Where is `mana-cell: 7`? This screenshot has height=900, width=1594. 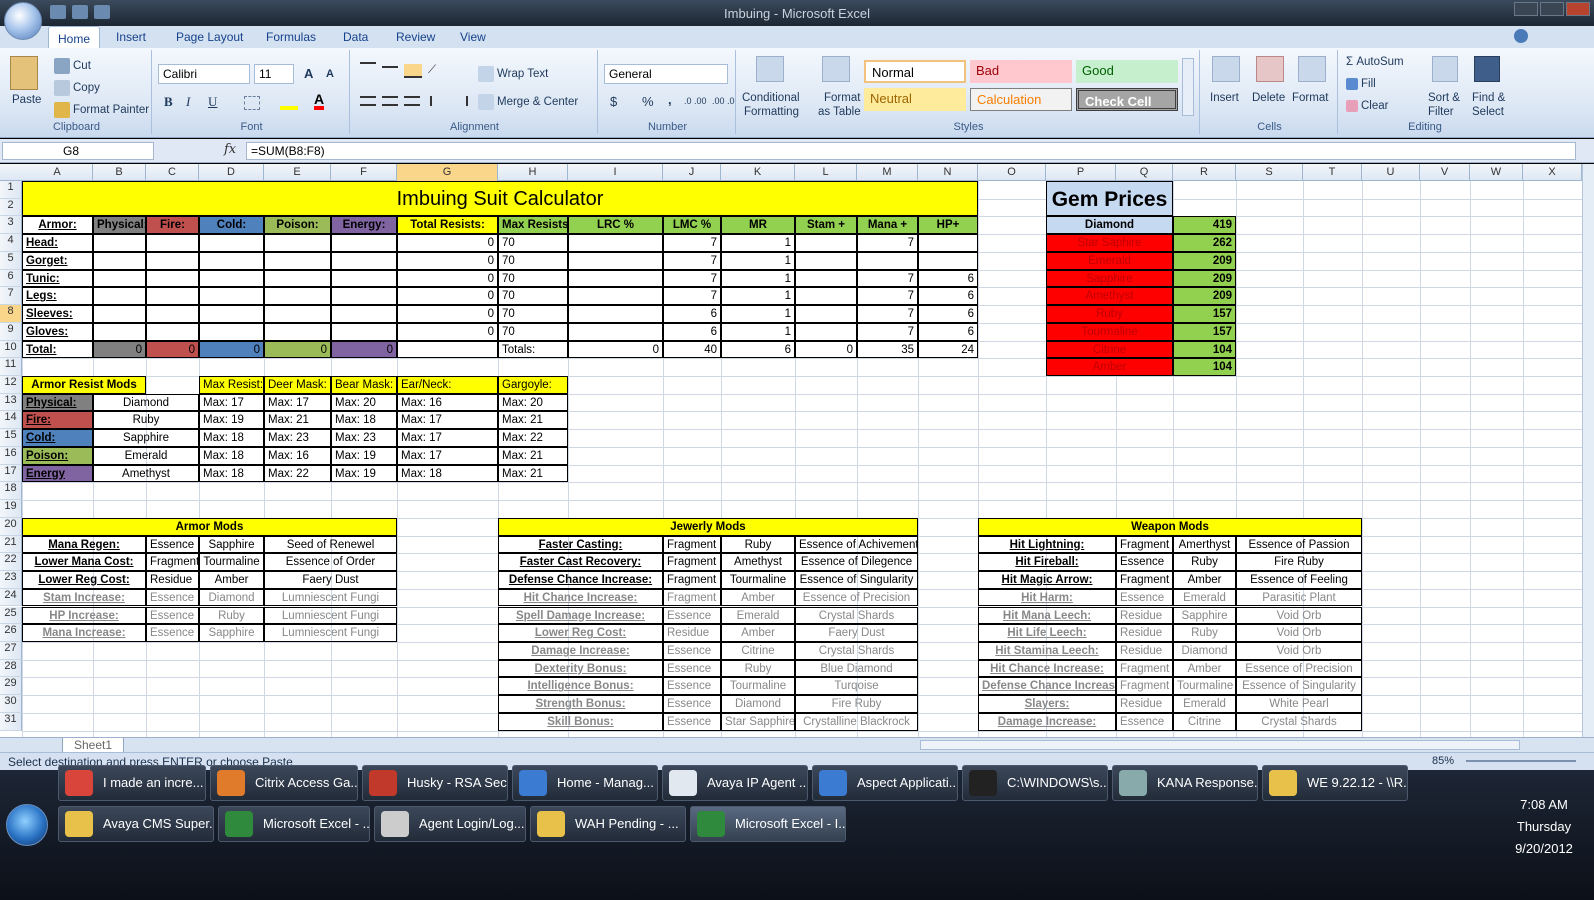
mana-cell: 7 is located at coordinates (887, 314).